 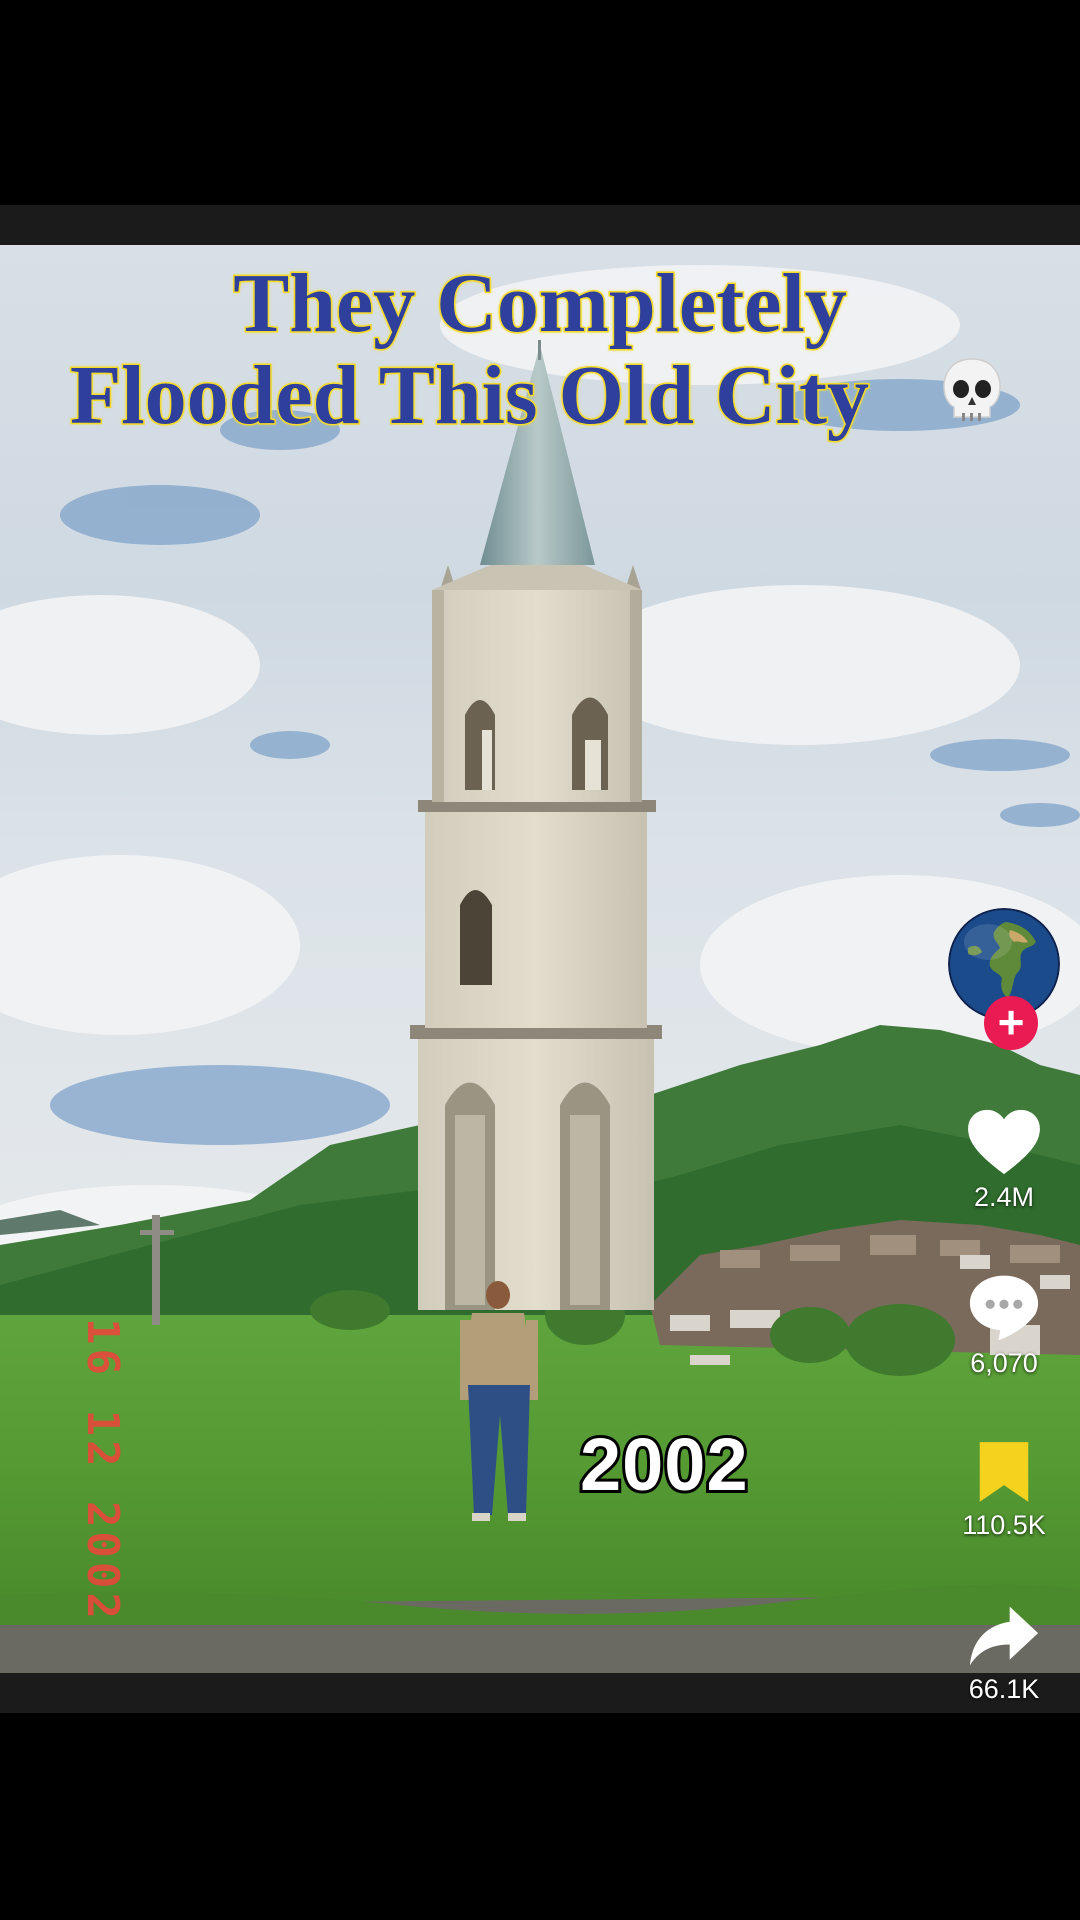 What do you see at coordinates (470, 395) in the screenshot?
I see `headline-line-2: Flooded This Old City` at bounding box center [470, 395].